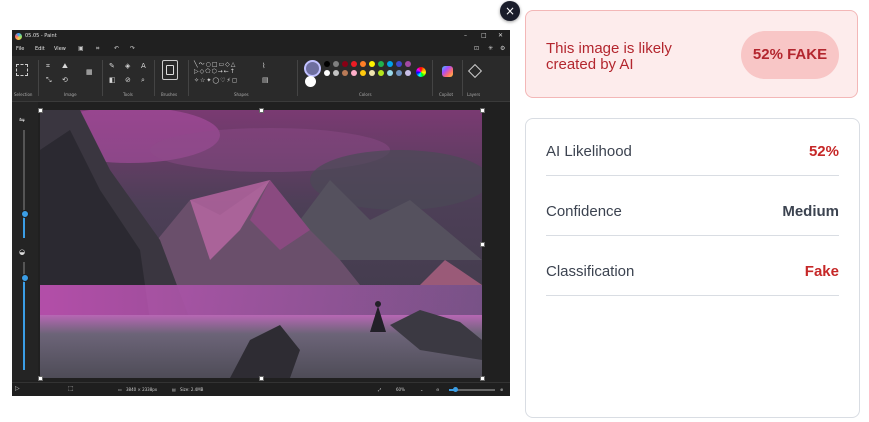 The width and height of the screenshot is (869, 422). Describe the element at coordinates (400, 389) in the screenshot. I see `zoom-level: 60%` at that location.